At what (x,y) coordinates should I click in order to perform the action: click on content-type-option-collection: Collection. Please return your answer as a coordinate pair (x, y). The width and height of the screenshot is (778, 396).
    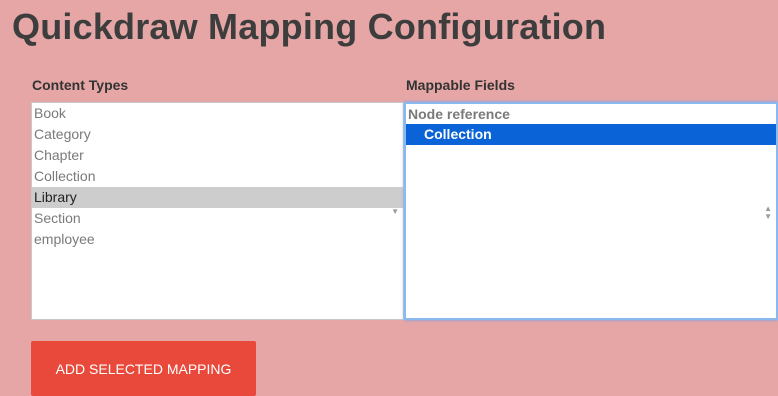
    Looking at the image, I should click on (217, 176).